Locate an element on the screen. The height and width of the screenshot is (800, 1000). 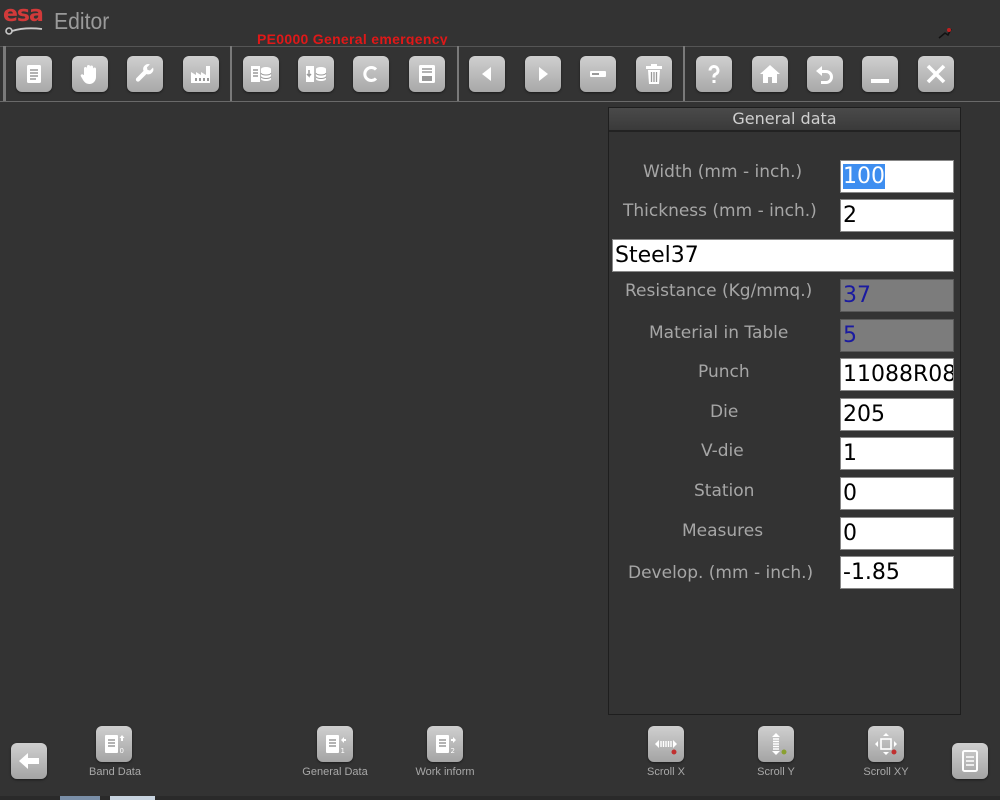
scroll-xy-icon is located at coordinates (886, 744).